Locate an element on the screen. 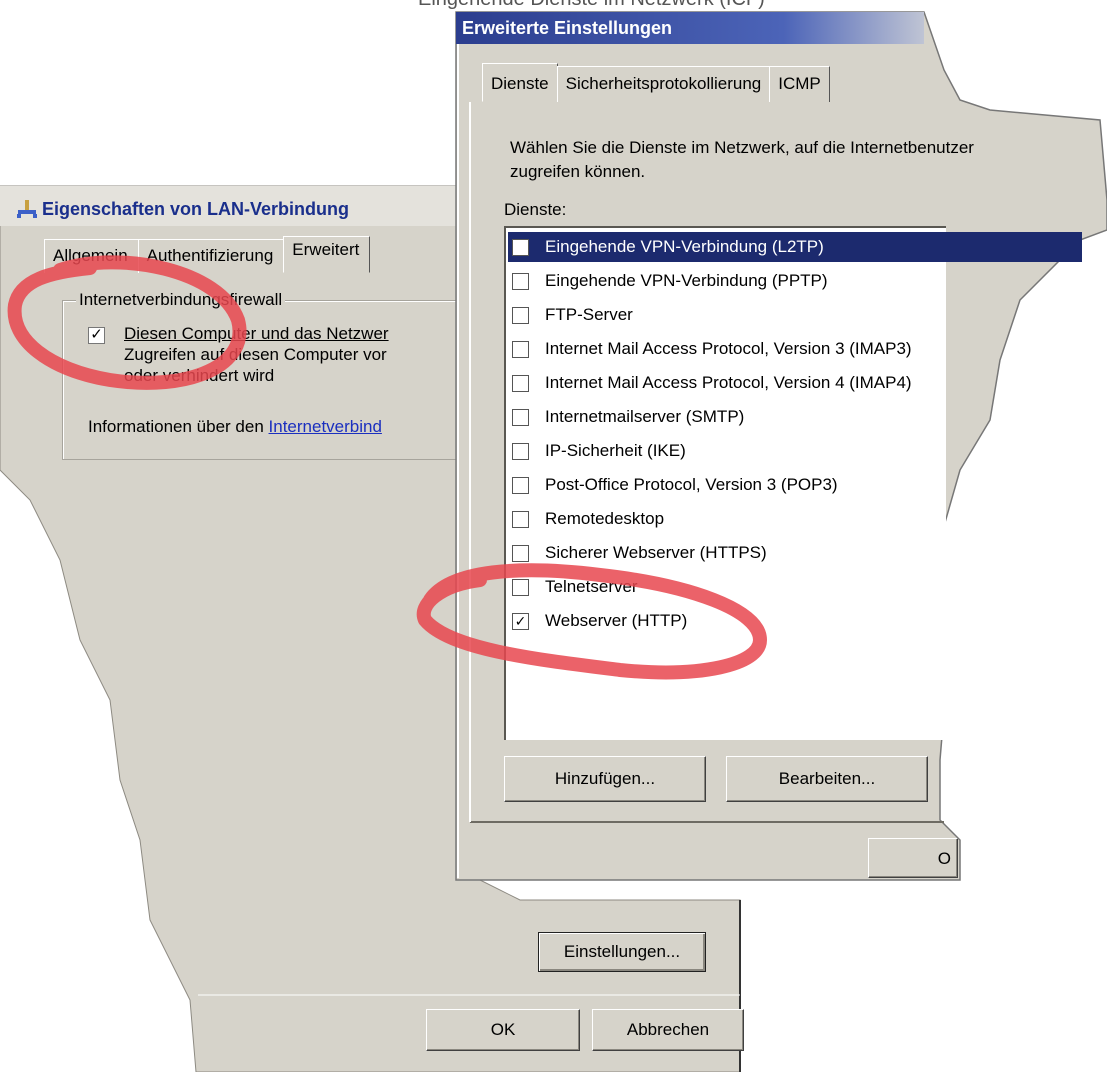 This screenshot has height=1072, width=1107. tab-icmp: ICMP is located at coordinates (799, 84).